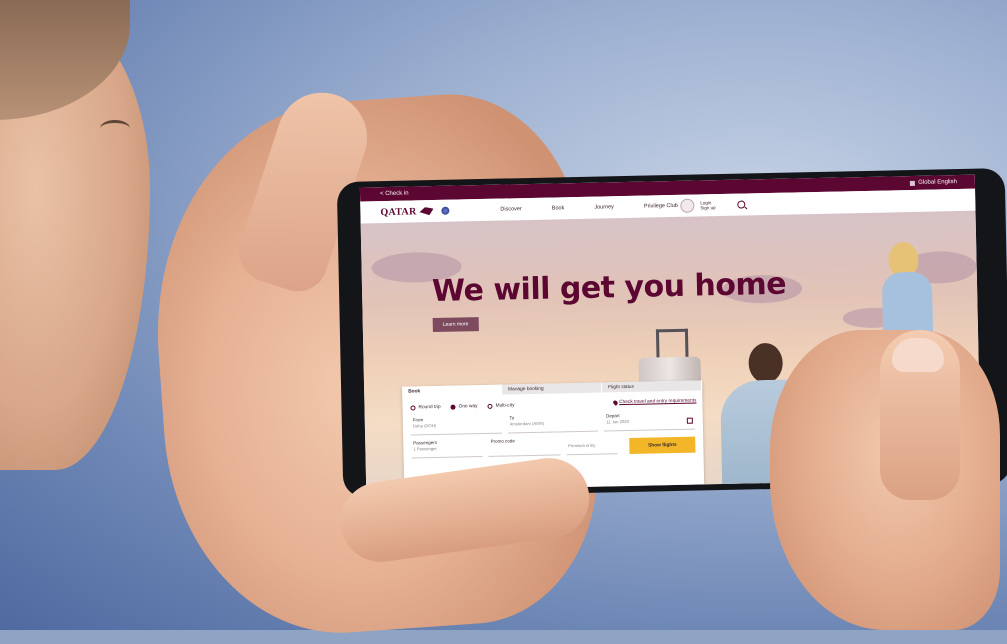 Image resolution: width=1007 pixels, height=644 pixels. What do you see at coordinates (689, 420) in the screenshot?
I see `calendar-icon` at bounding box center [689, 420].